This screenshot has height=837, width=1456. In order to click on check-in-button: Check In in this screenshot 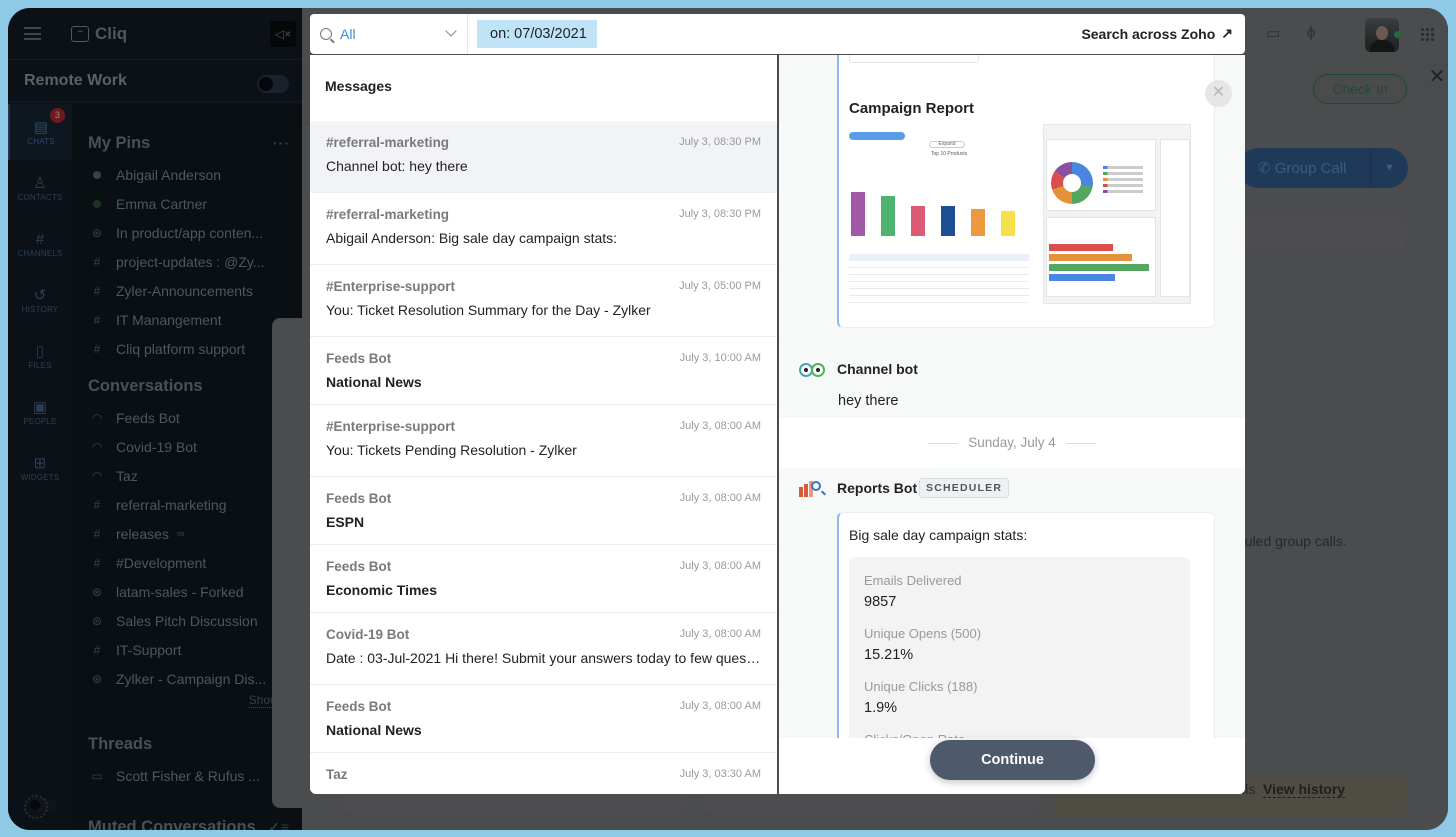, I will do `click(1360, 89)`.